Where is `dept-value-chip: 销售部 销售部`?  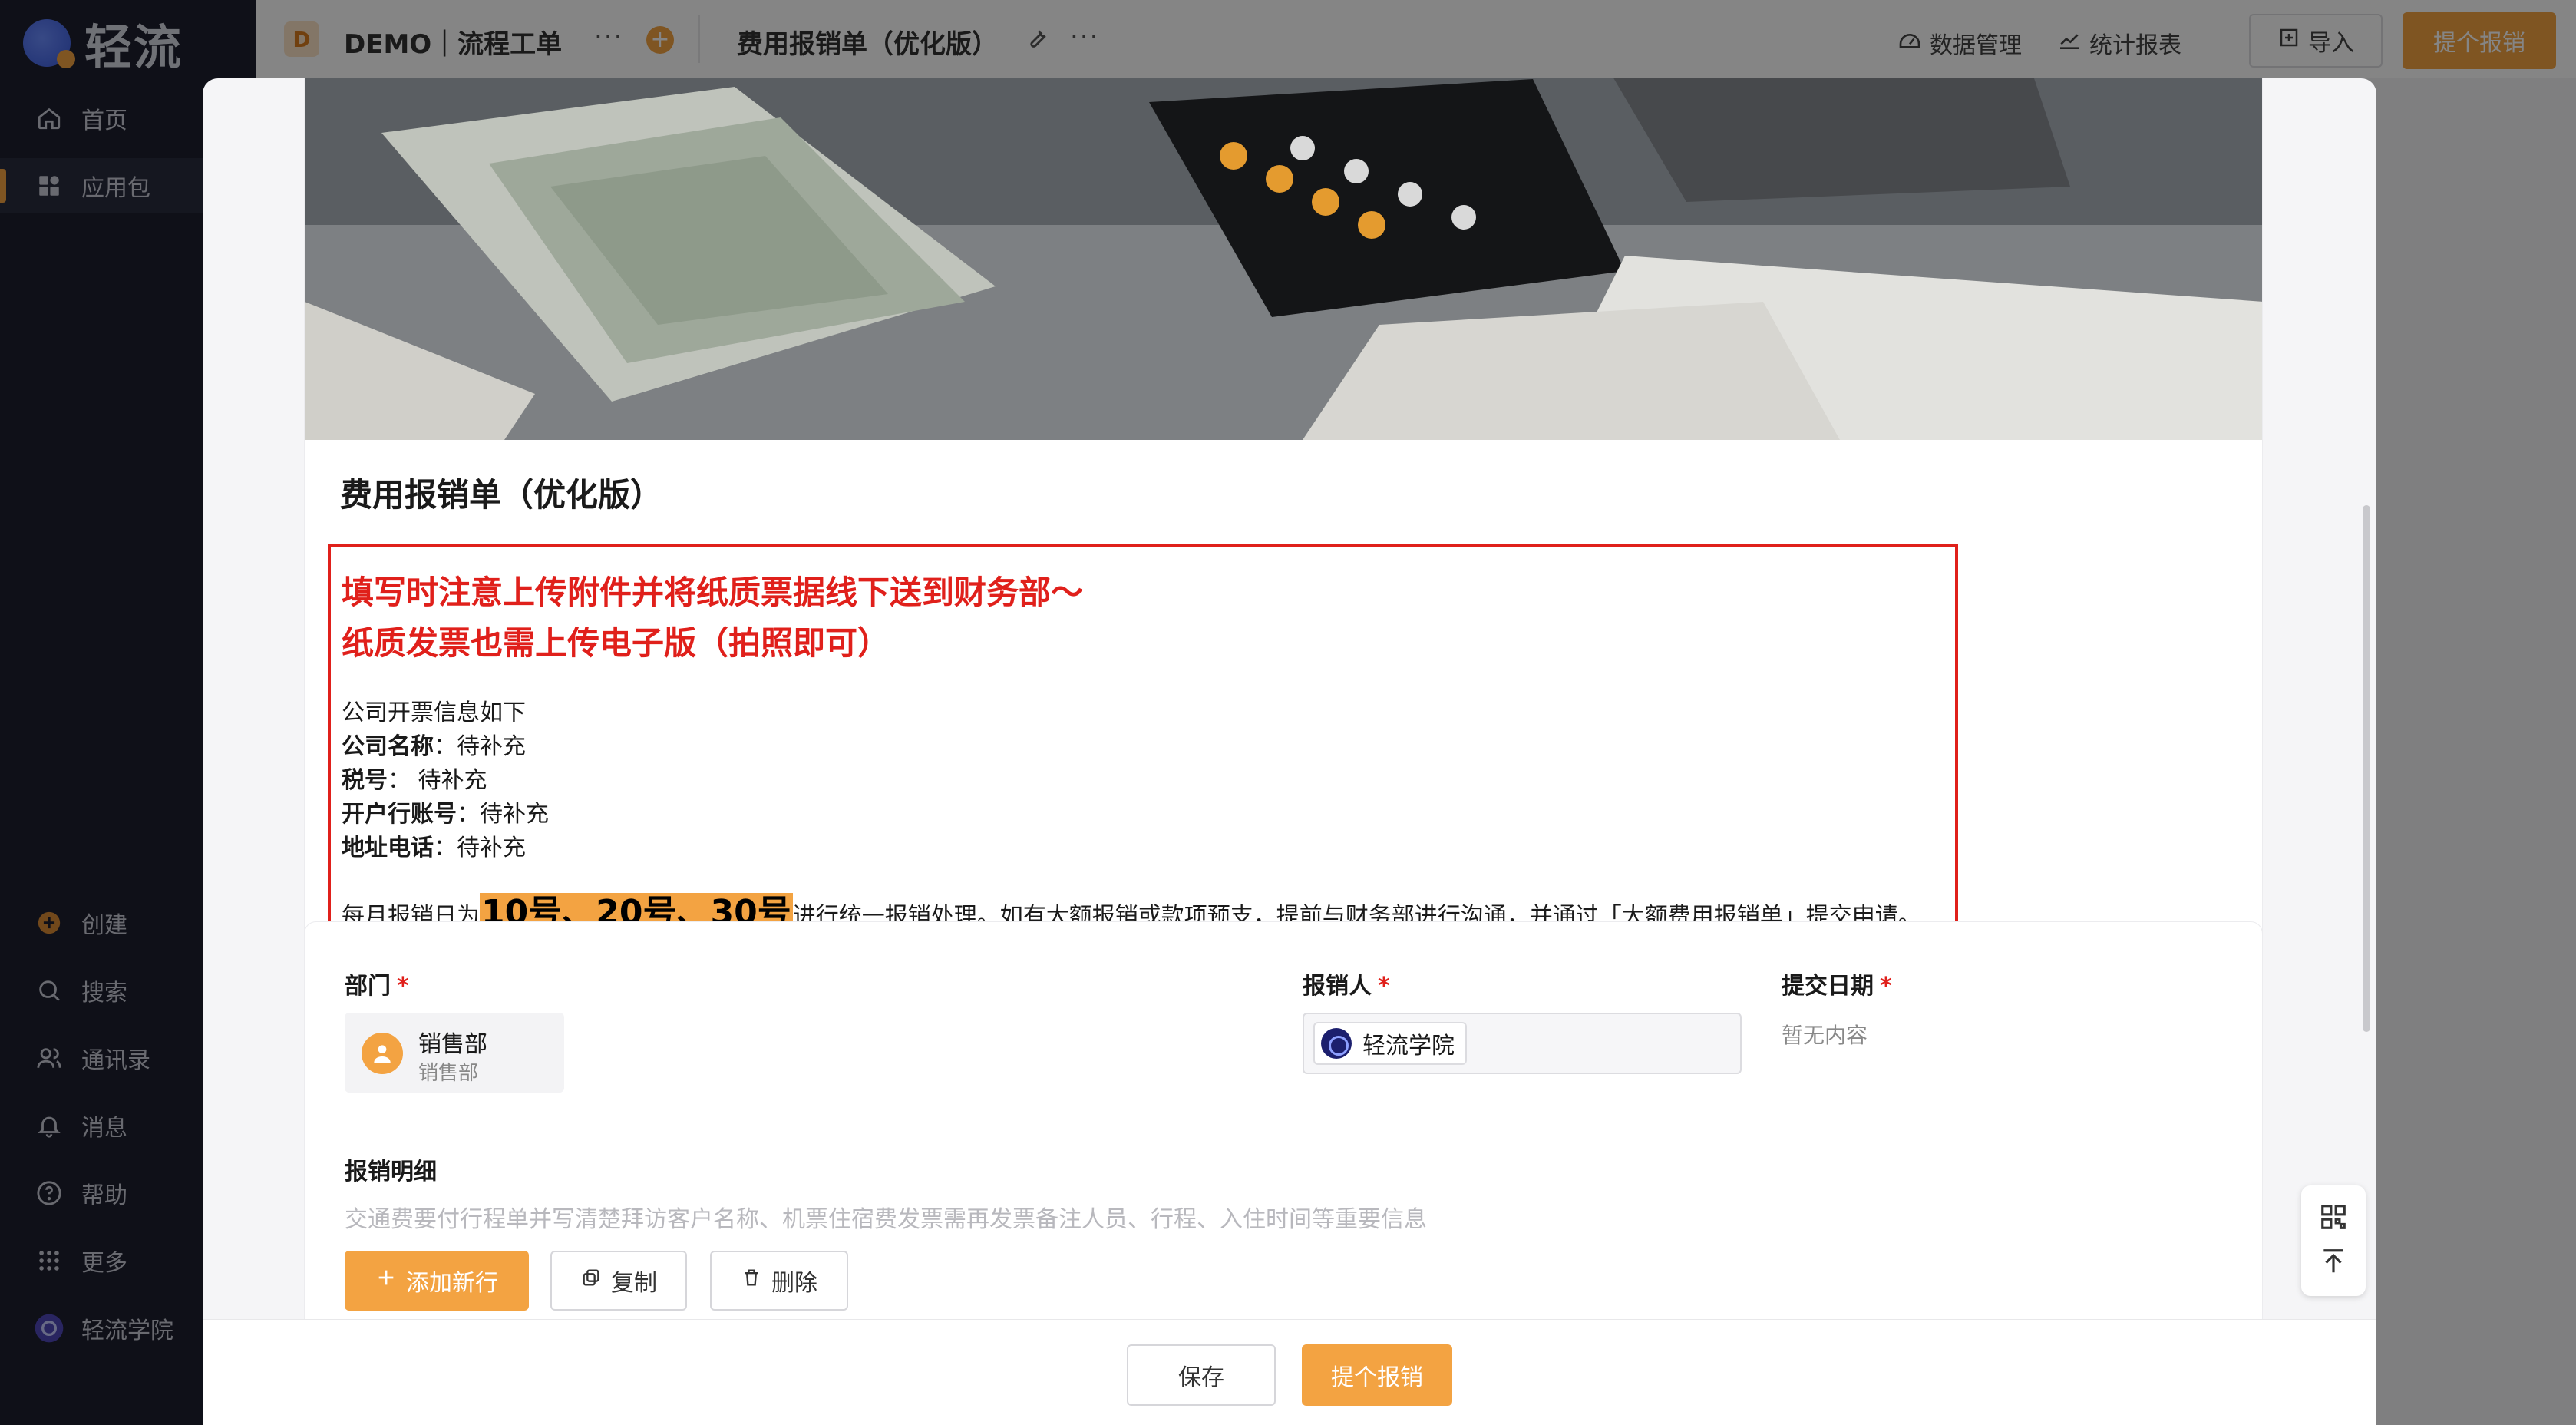 dept-value-chip: 销售部 销售部 is located at coordinates (454, 1053).